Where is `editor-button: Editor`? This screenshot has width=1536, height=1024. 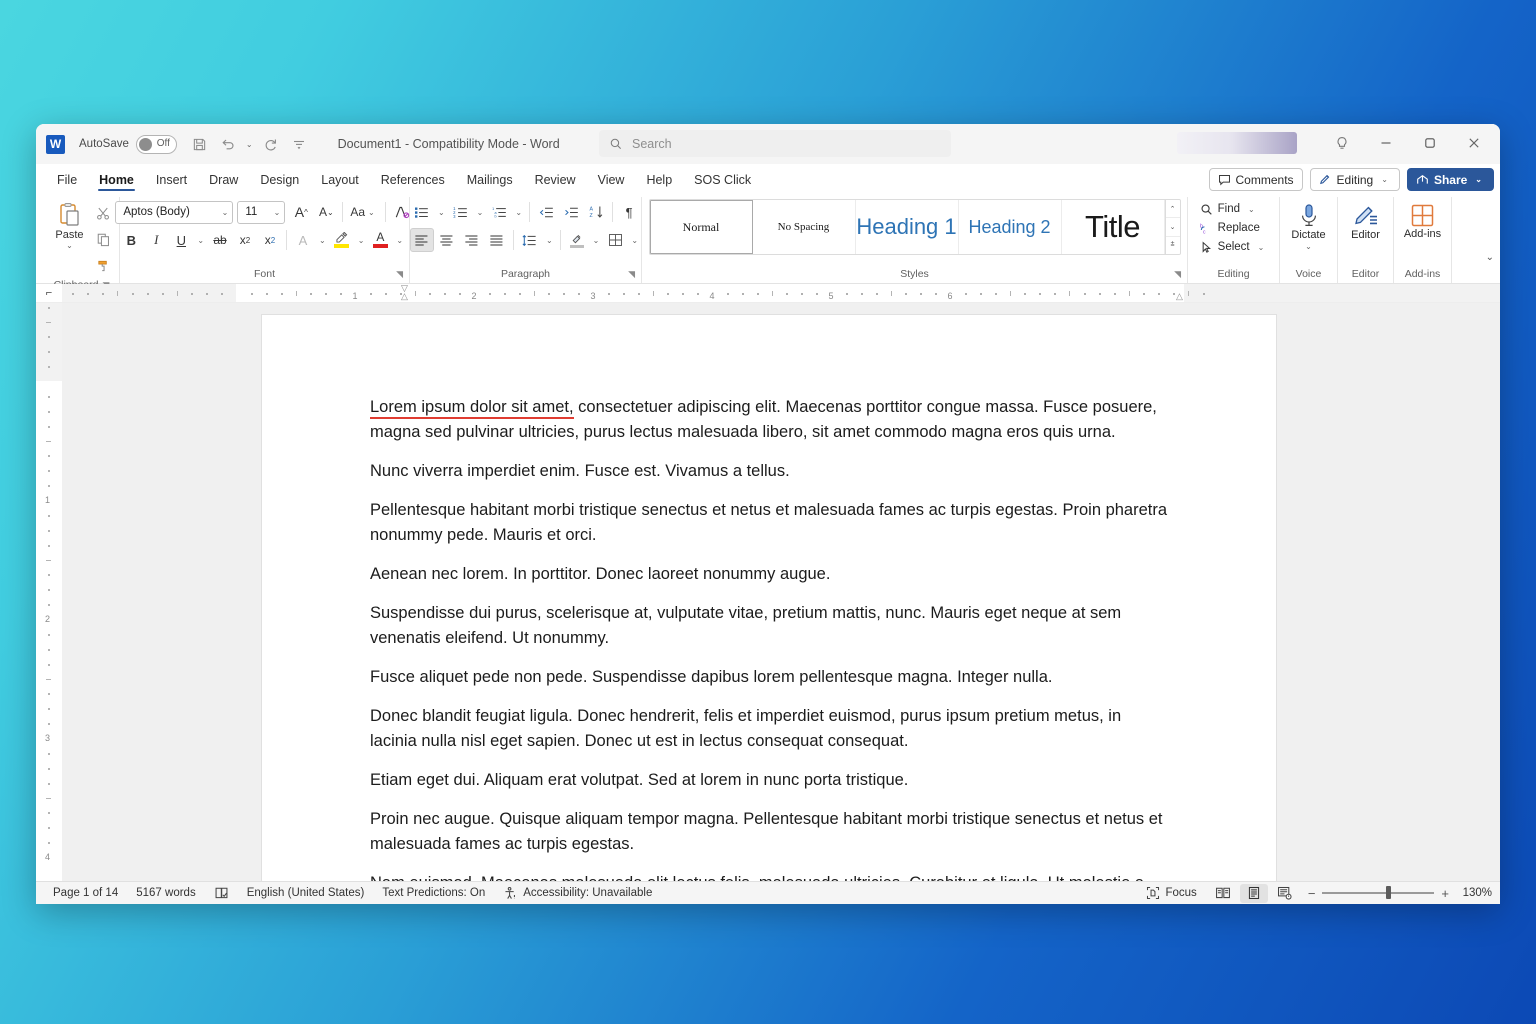 editor-button: Editor is located at coordinates (1366, 228).